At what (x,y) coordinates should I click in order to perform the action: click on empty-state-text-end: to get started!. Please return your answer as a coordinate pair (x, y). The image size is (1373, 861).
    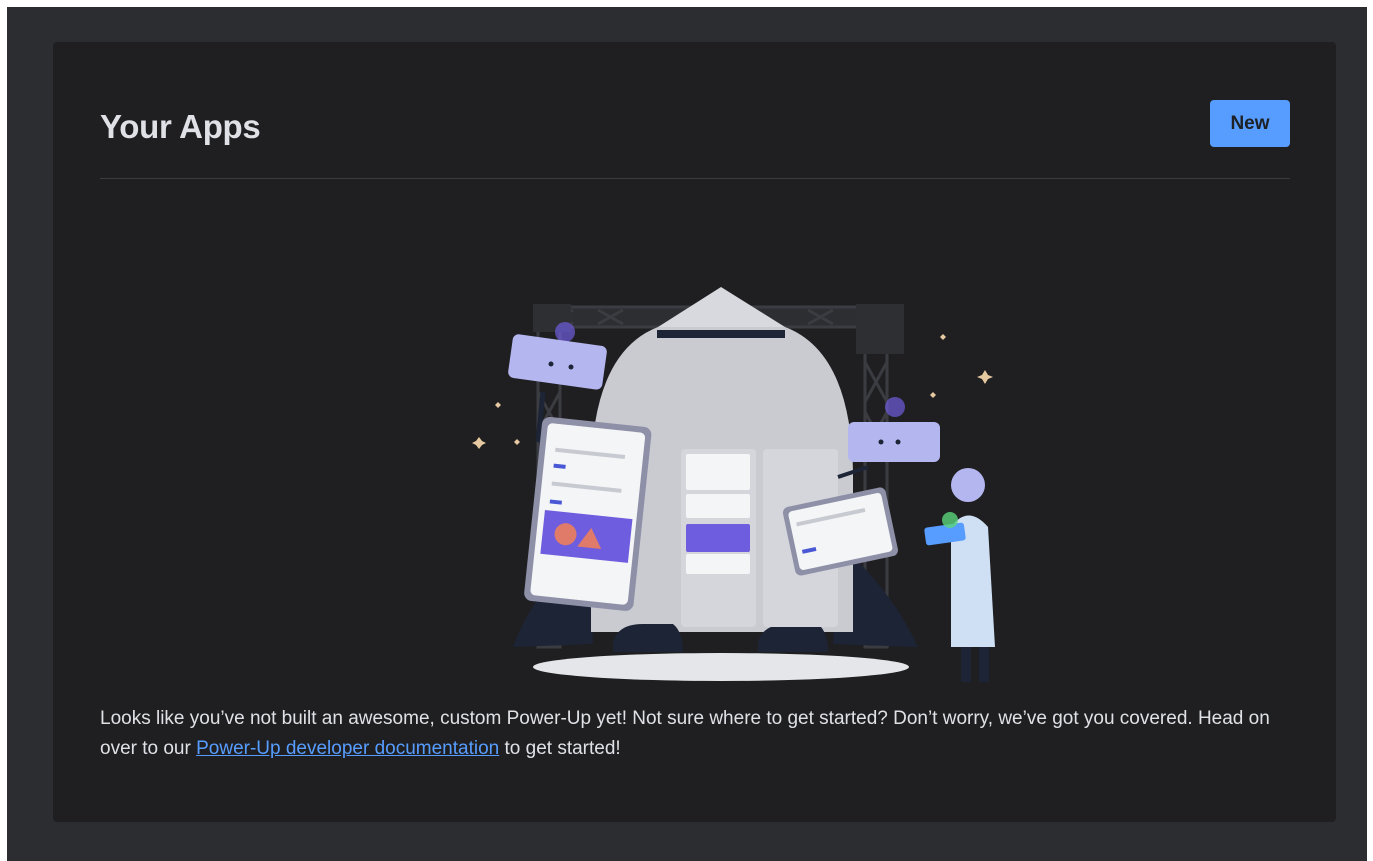
    Looking at the image, I should click on (560, 748).